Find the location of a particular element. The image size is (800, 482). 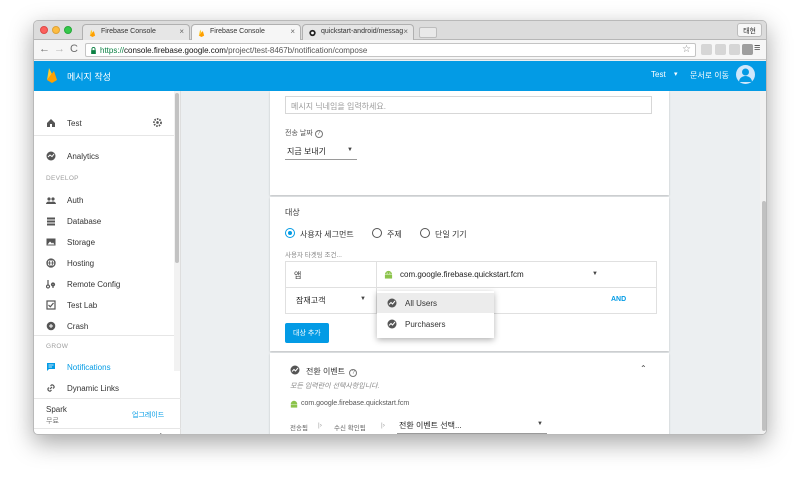

conversion-app: com.google.firebase.quickstart.fcm is located at coordinates (355, 403).